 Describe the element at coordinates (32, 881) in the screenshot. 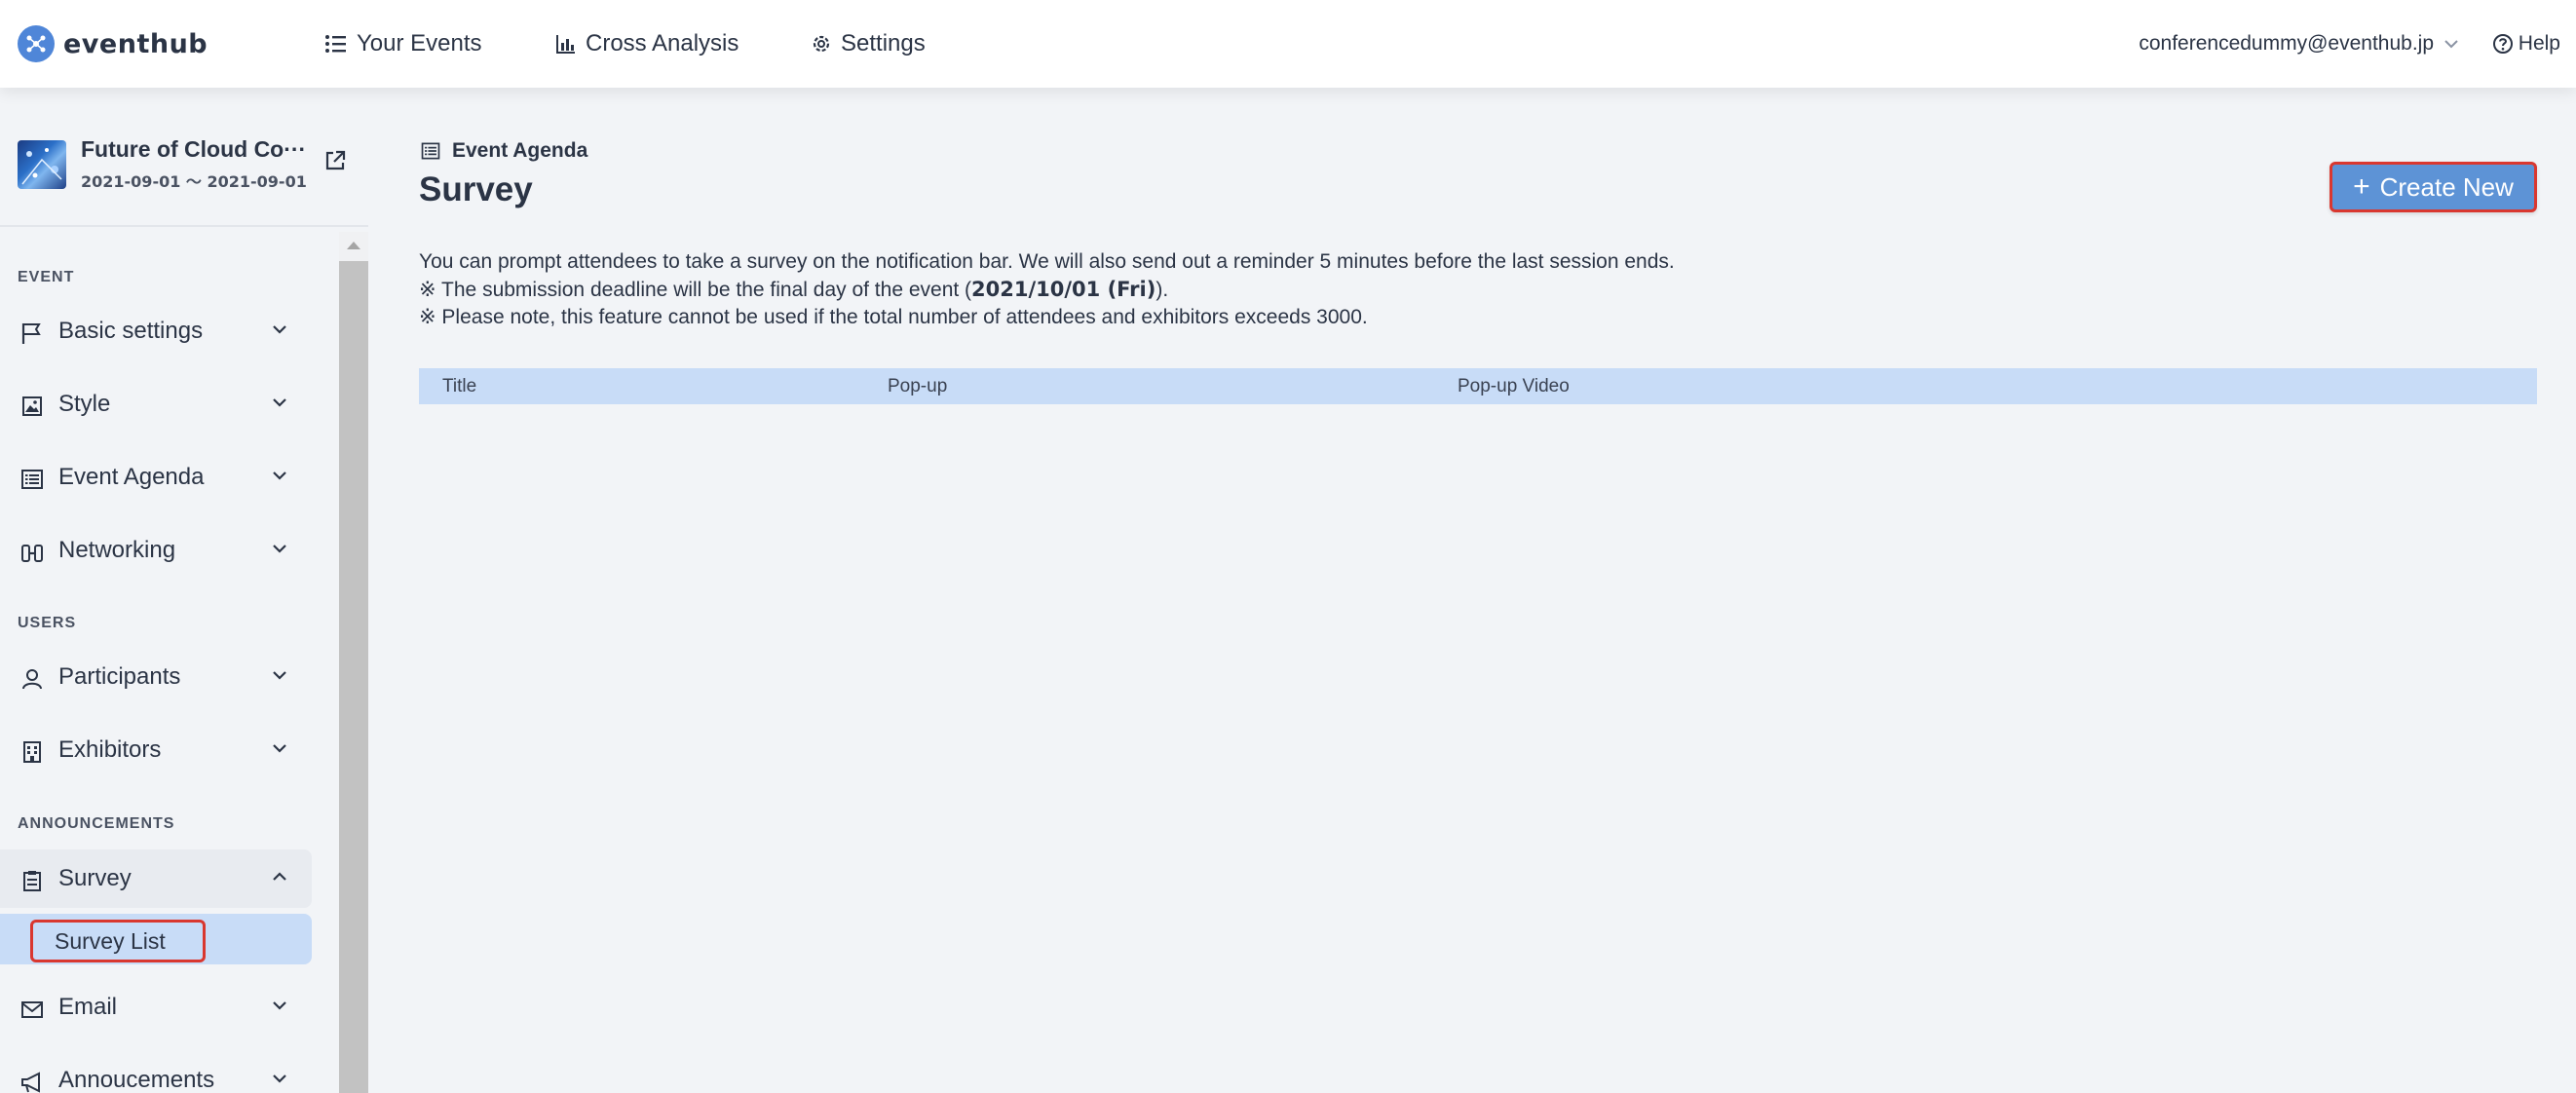

I see `clipboard-icon` at that location.